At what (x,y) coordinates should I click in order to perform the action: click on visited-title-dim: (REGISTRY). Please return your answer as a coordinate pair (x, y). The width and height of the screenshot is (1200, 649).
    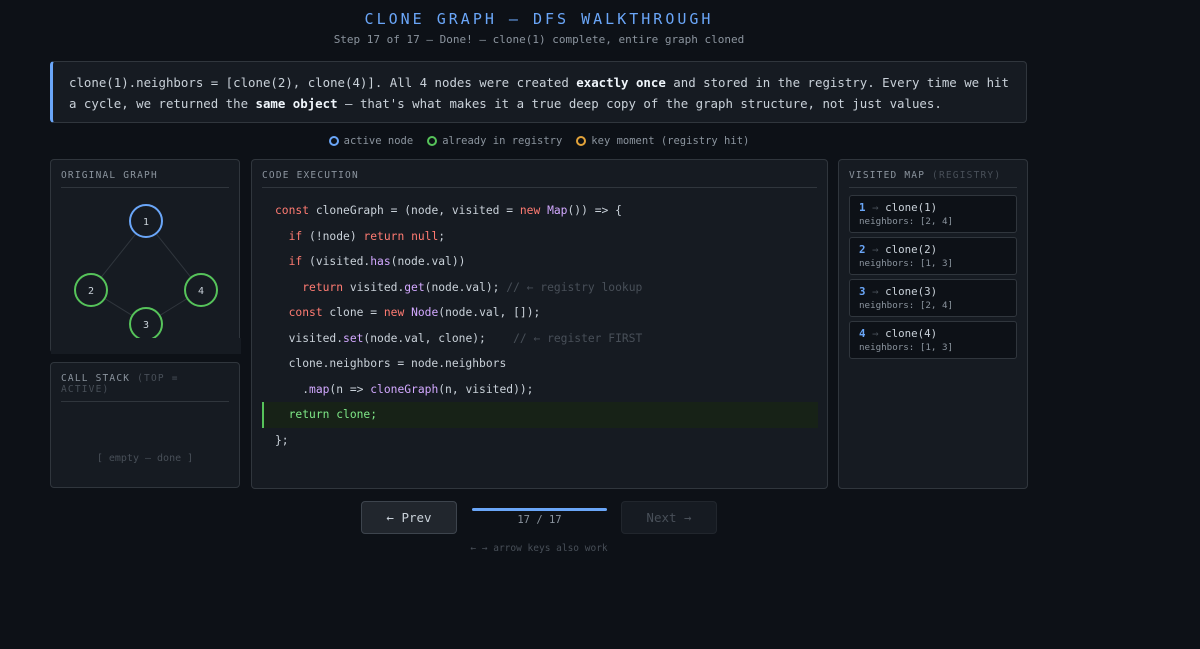
    Looking at the image, I should click on (967, 175).